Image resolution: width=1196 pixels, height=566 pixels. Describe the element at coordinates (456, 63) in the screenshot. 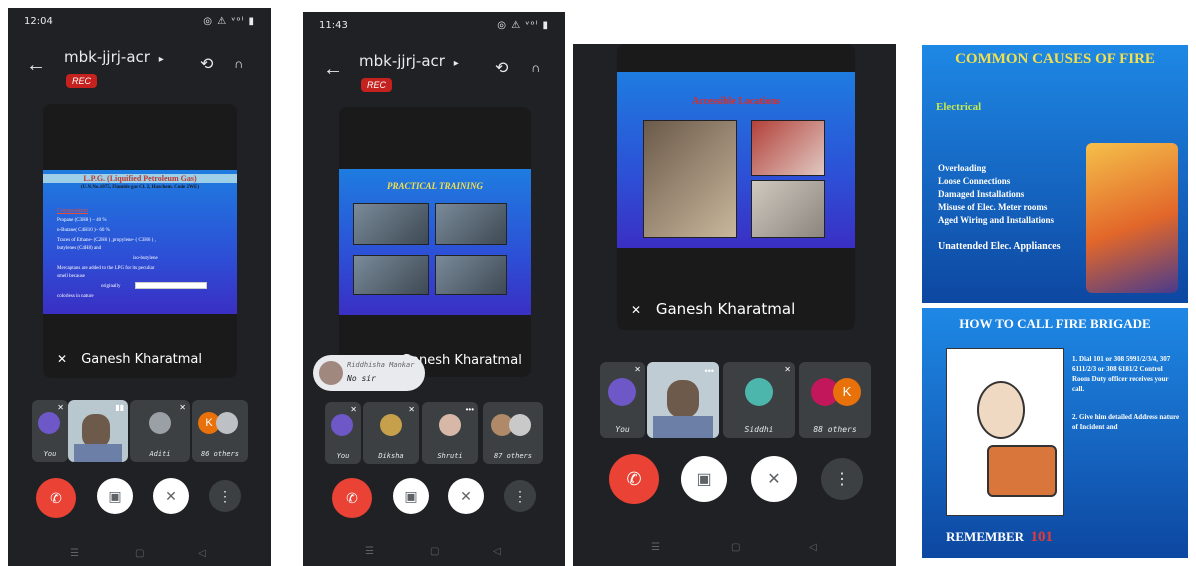

I see `chevron-right-icon: ▸` at that location.